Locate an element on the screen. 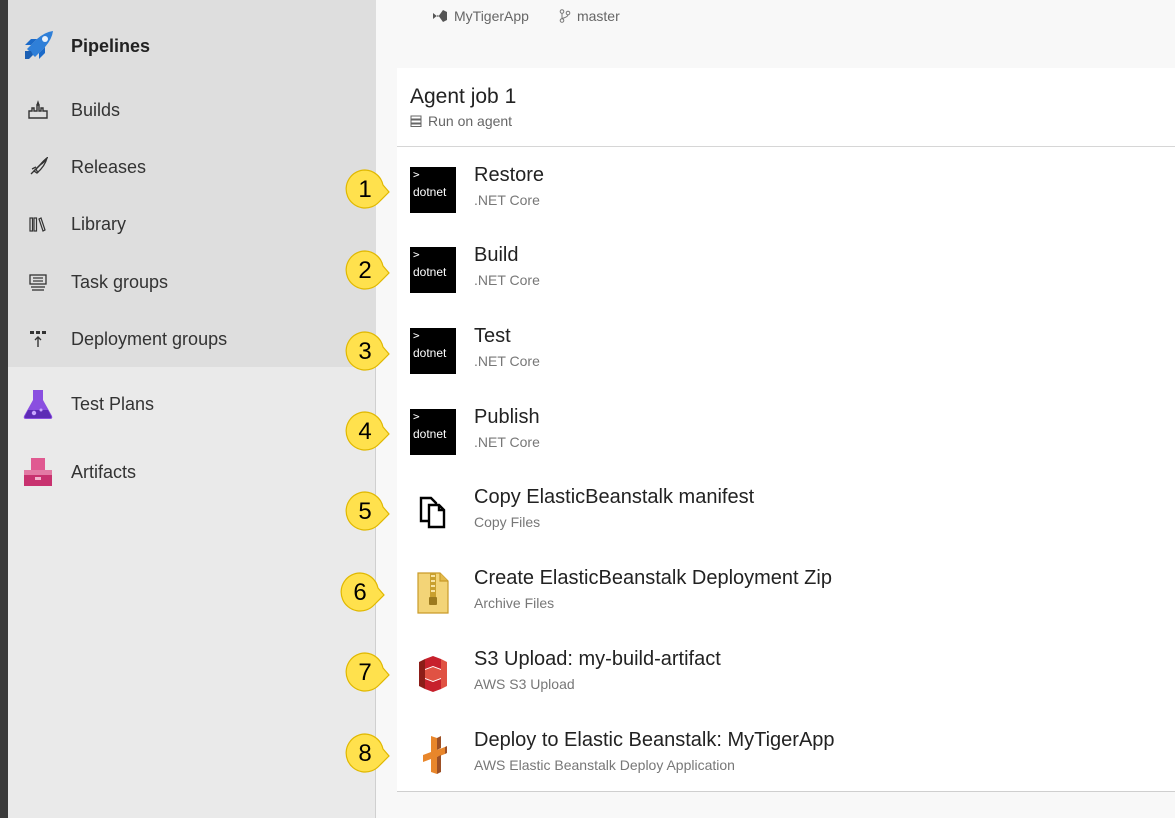 The image size is (1175, 818). artifacts-package-icon is located at coordinates (38, 472).